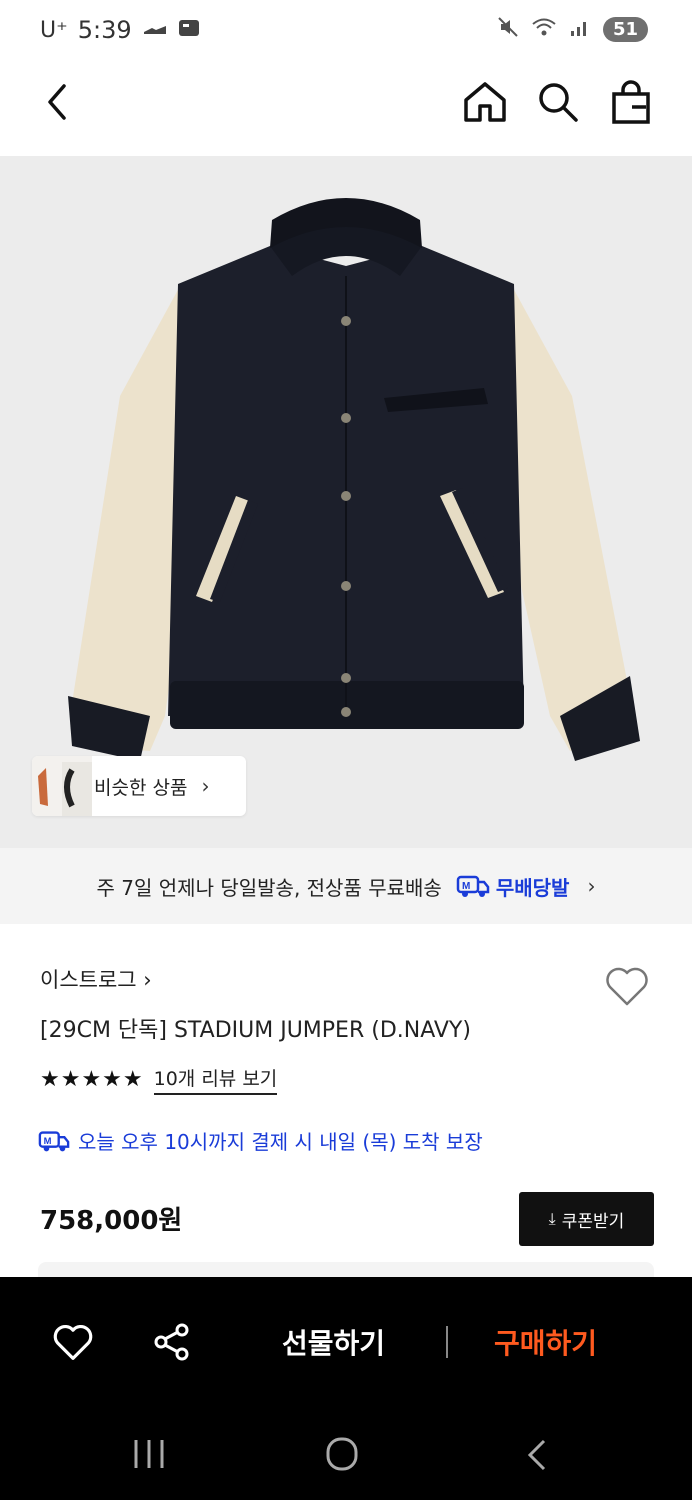 This screenshot has width=692, height=1500. I want to click on wishlist-button, so click(627, 986).